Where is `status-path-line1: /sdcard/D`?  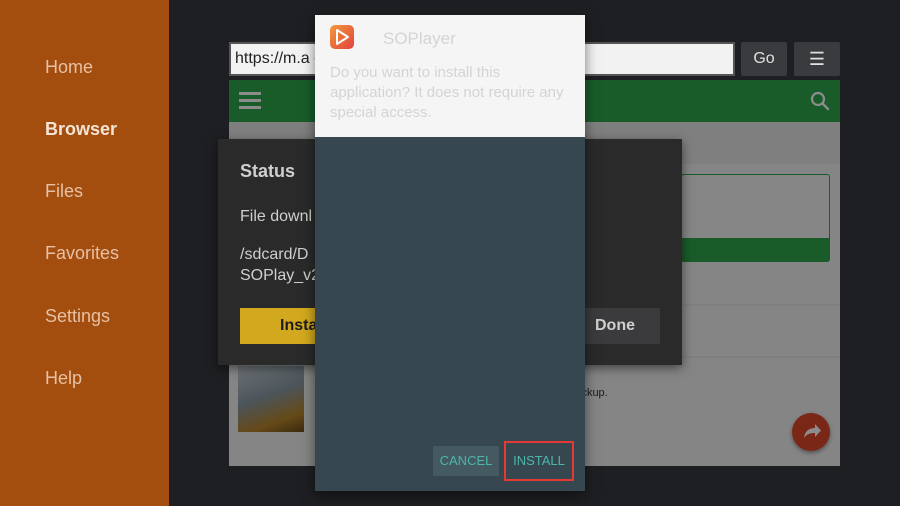
status-path-line1: /sdcard/D is located at coordinates (274, 254).